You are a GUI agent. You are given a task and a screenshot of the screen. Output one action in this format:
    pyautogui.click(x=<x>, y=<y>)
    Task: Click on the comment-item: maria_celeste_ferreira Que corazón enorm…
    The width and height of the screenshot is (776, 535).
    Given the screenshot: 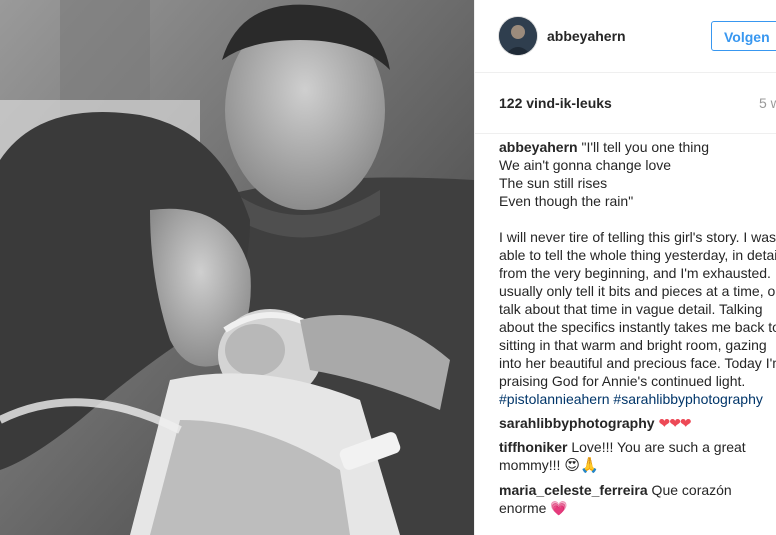 What is the action you would take?
    pyautogui.click(x=637, y=499)
    